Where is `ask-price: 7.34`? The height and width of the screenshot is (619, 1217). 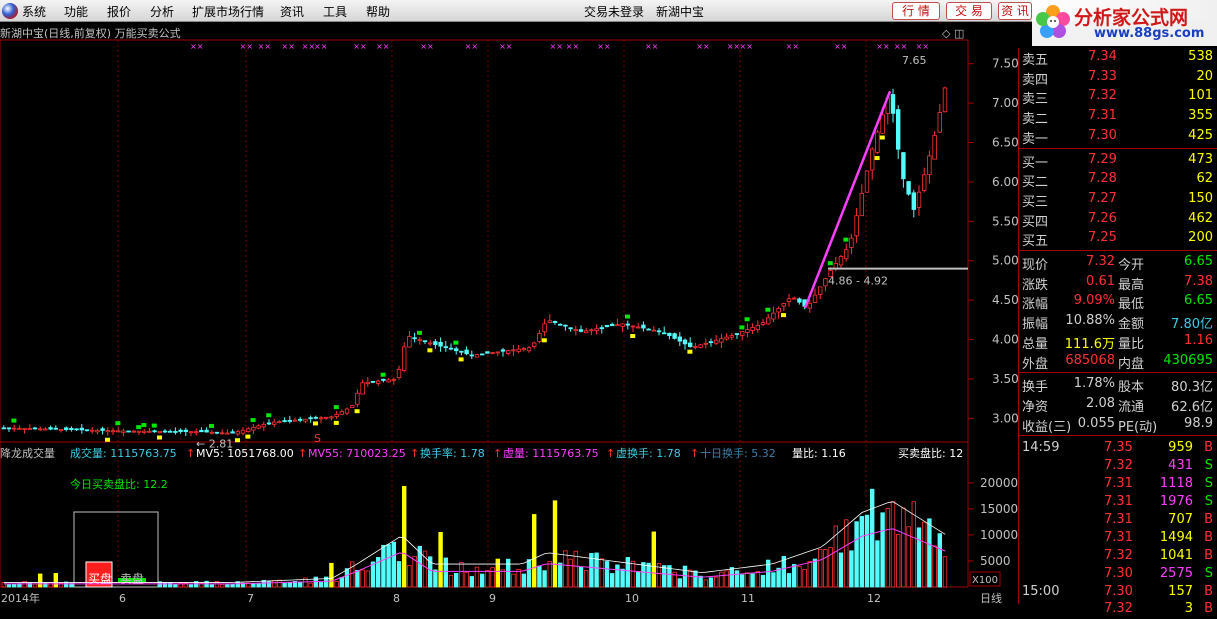 ask-price: 7.34 is located at coordinates (1102, 56).